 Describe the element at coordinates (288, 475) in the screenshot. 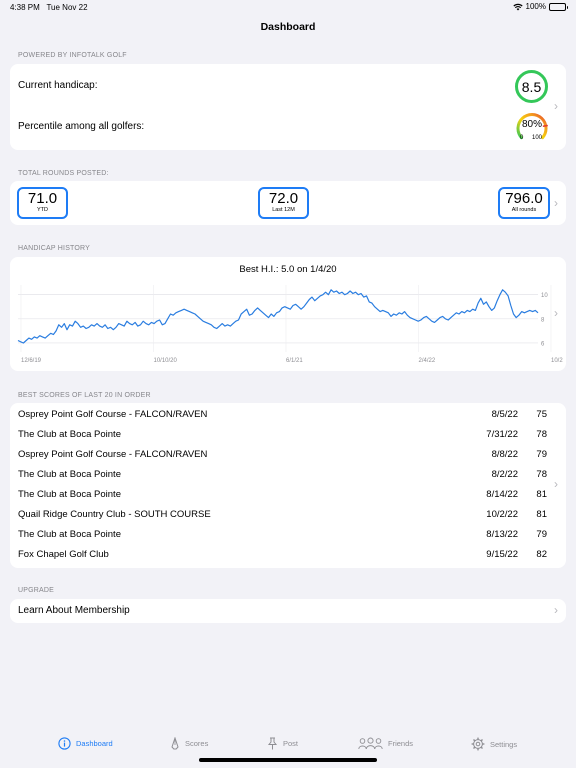

I see `score-row: The Club at Boca Pointe 8/2/22 78` at that location.